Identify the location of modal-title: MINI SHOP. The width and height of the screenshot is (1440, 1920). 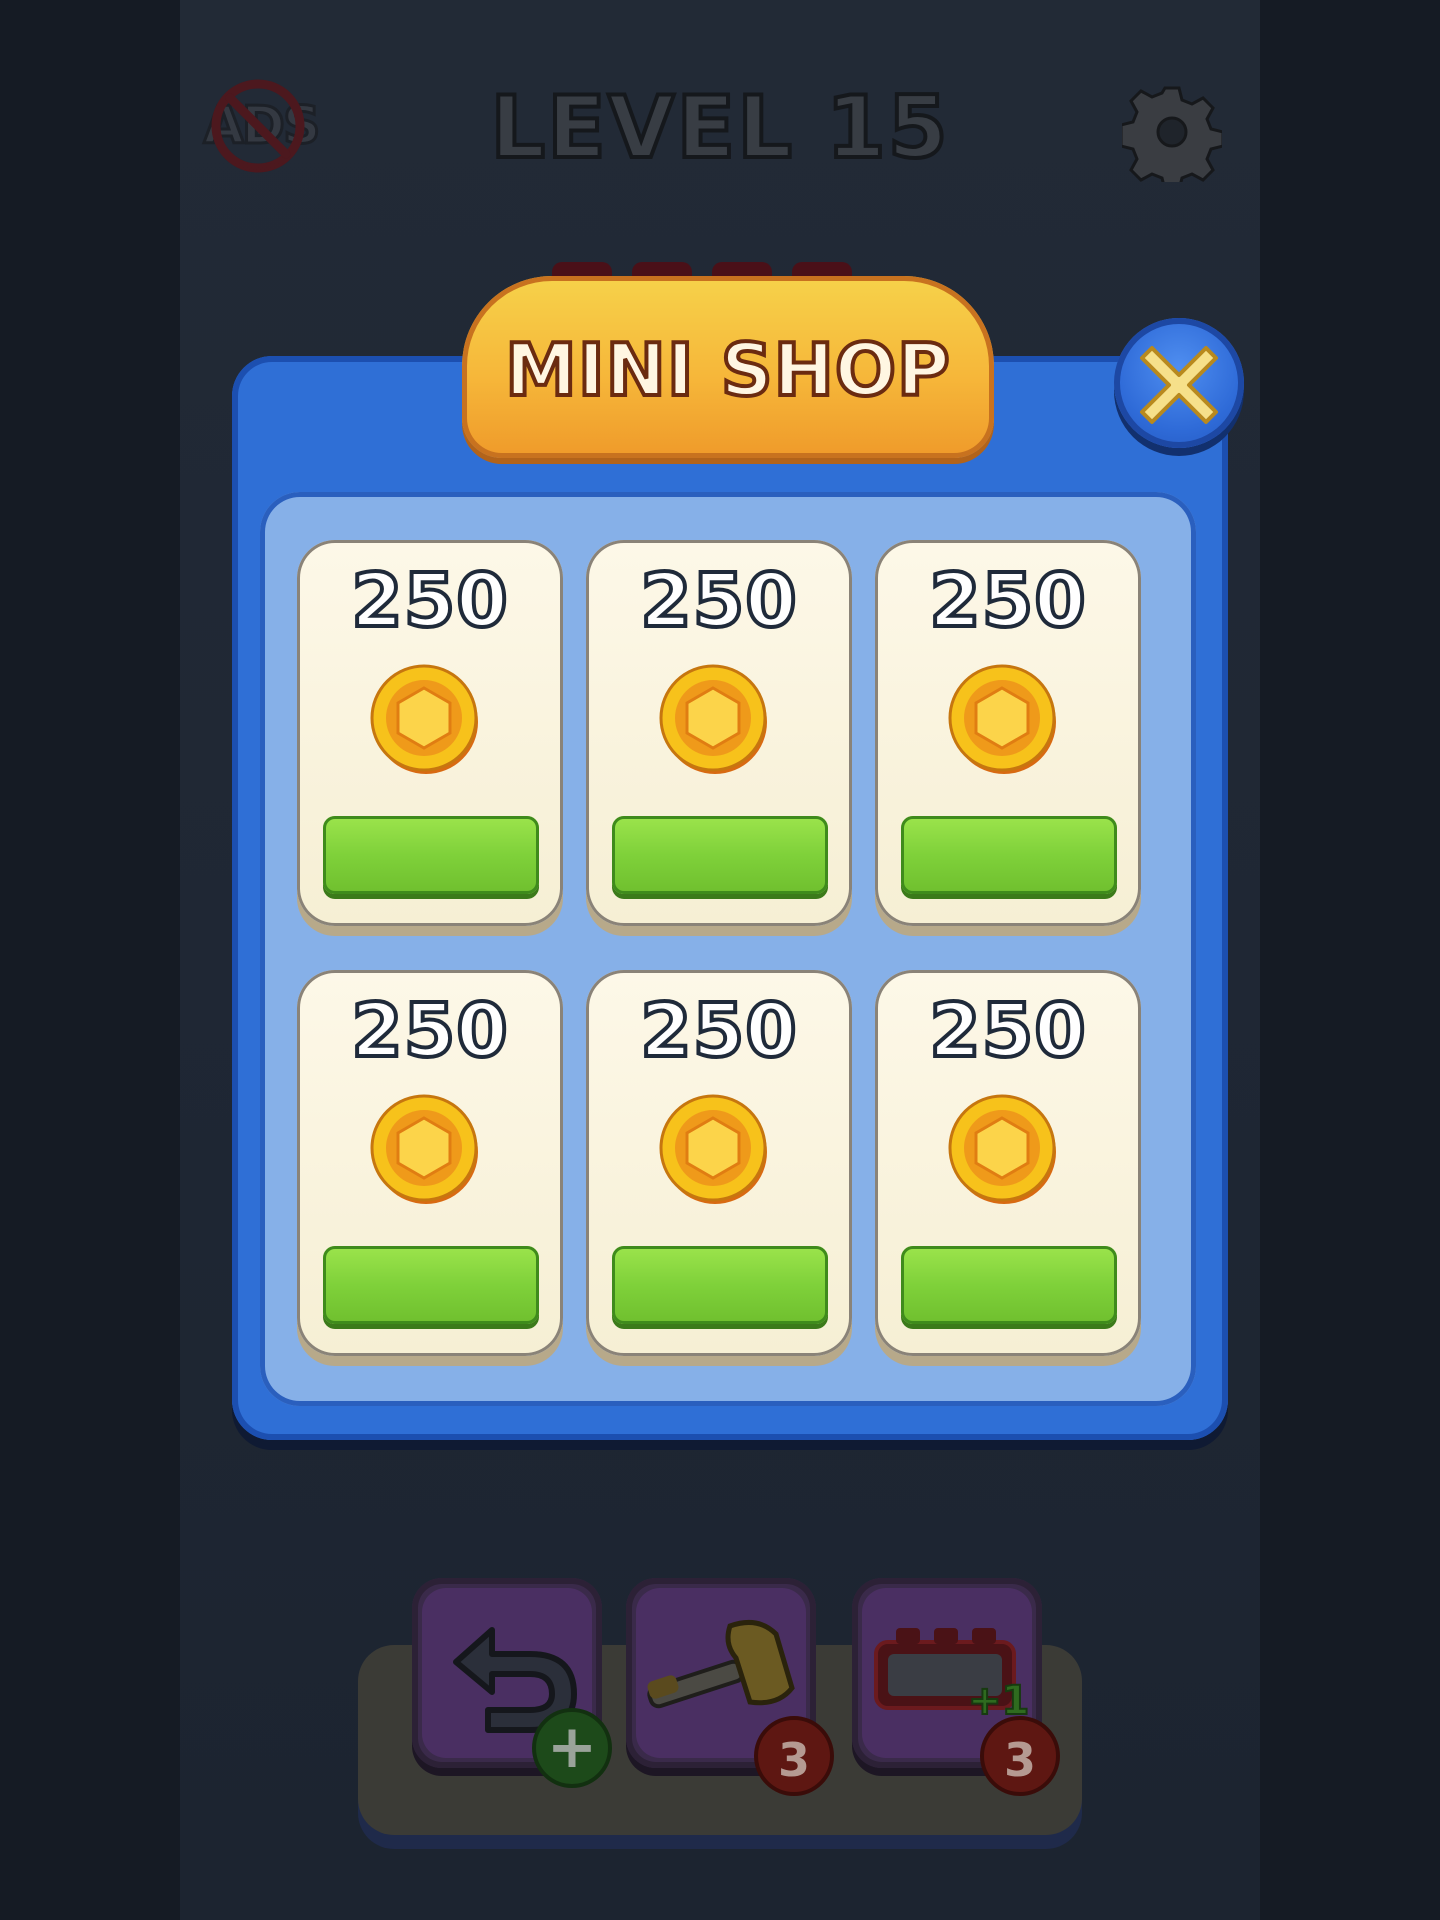
(727, 370).